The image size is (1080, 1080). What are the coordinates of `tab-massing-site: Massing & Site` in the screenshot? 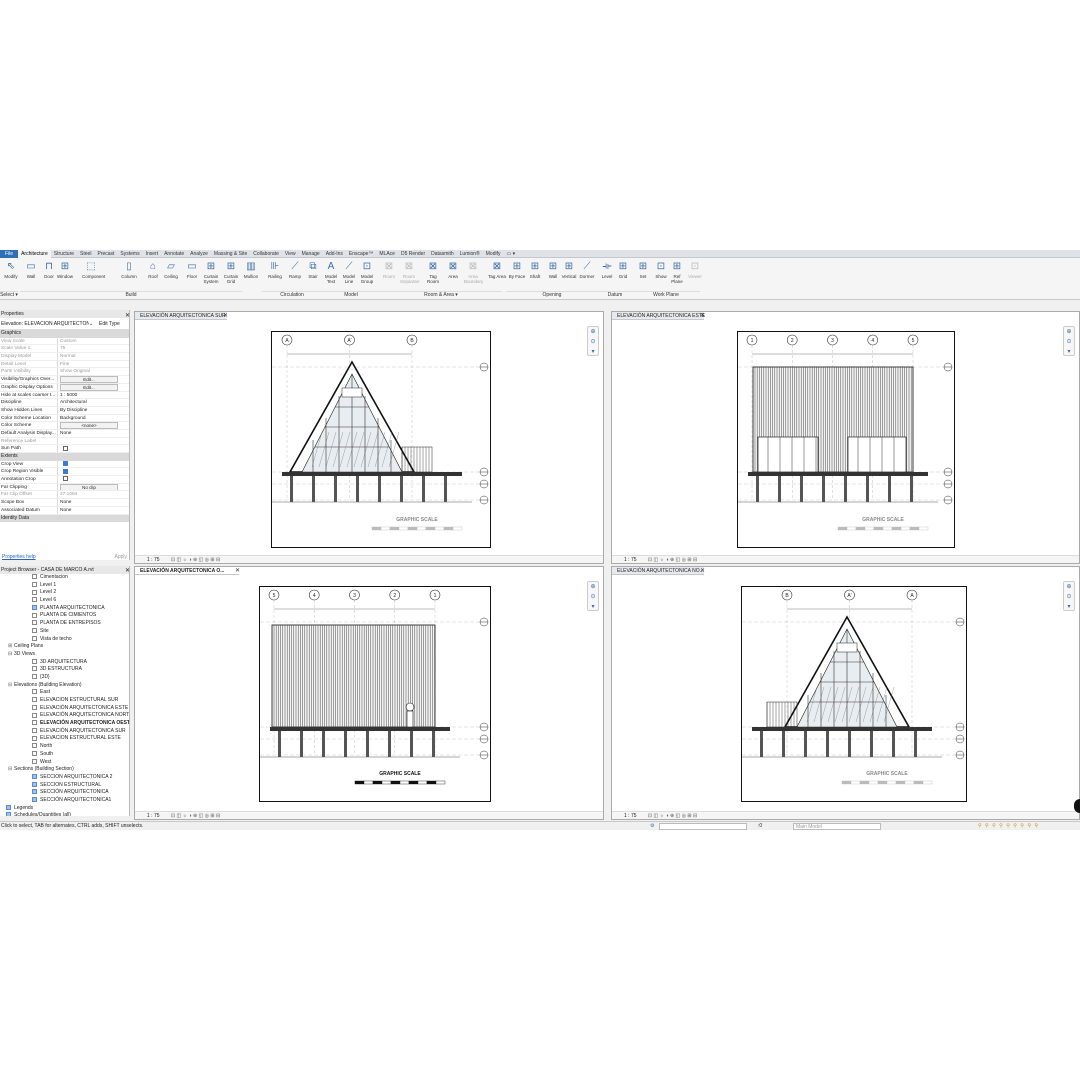 It's located at (230, 254).